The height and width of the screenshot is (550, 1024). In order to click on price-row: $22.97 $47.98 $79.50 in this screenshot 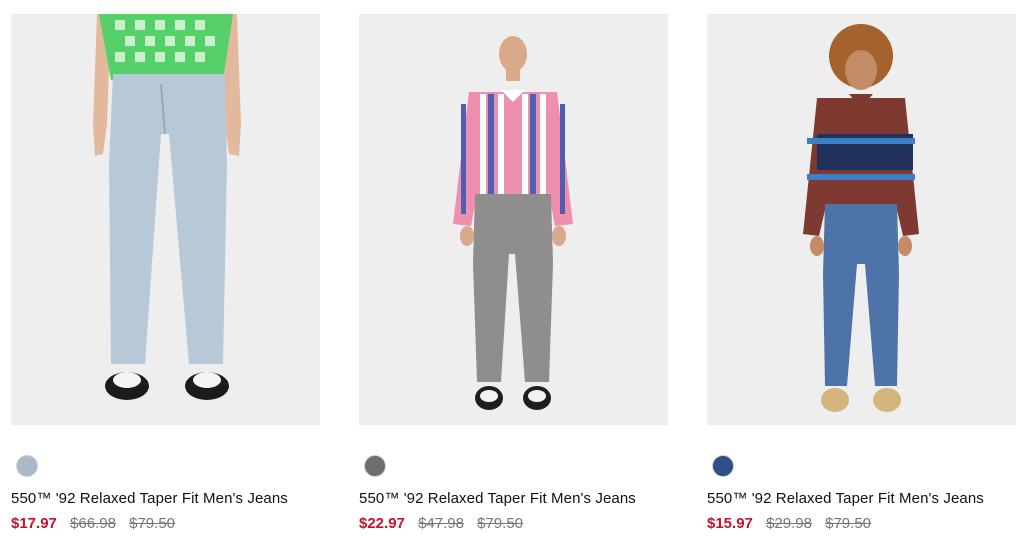, I will do `click(445, 523)`.